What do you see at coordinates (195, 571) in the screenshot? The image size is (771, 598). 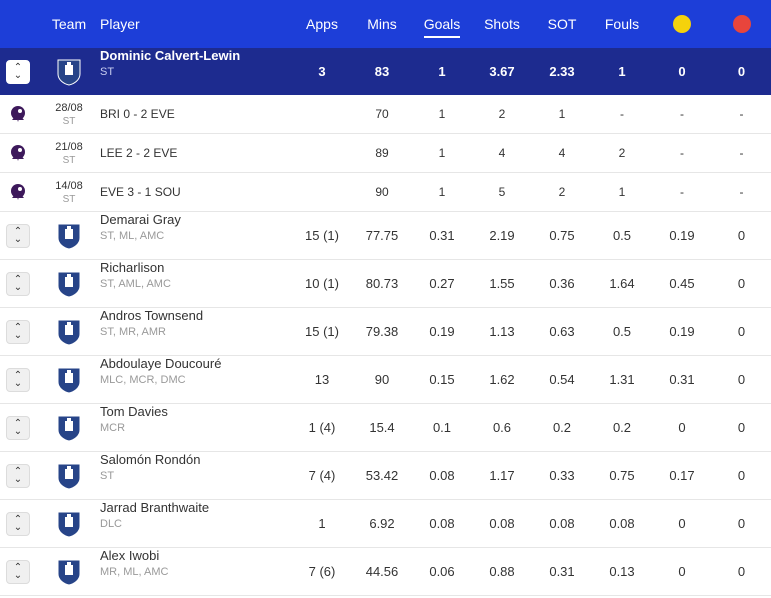 I see `player-name-cell: Alex Iwobi MR, ML, AMC` at bounding box center [195, 571].